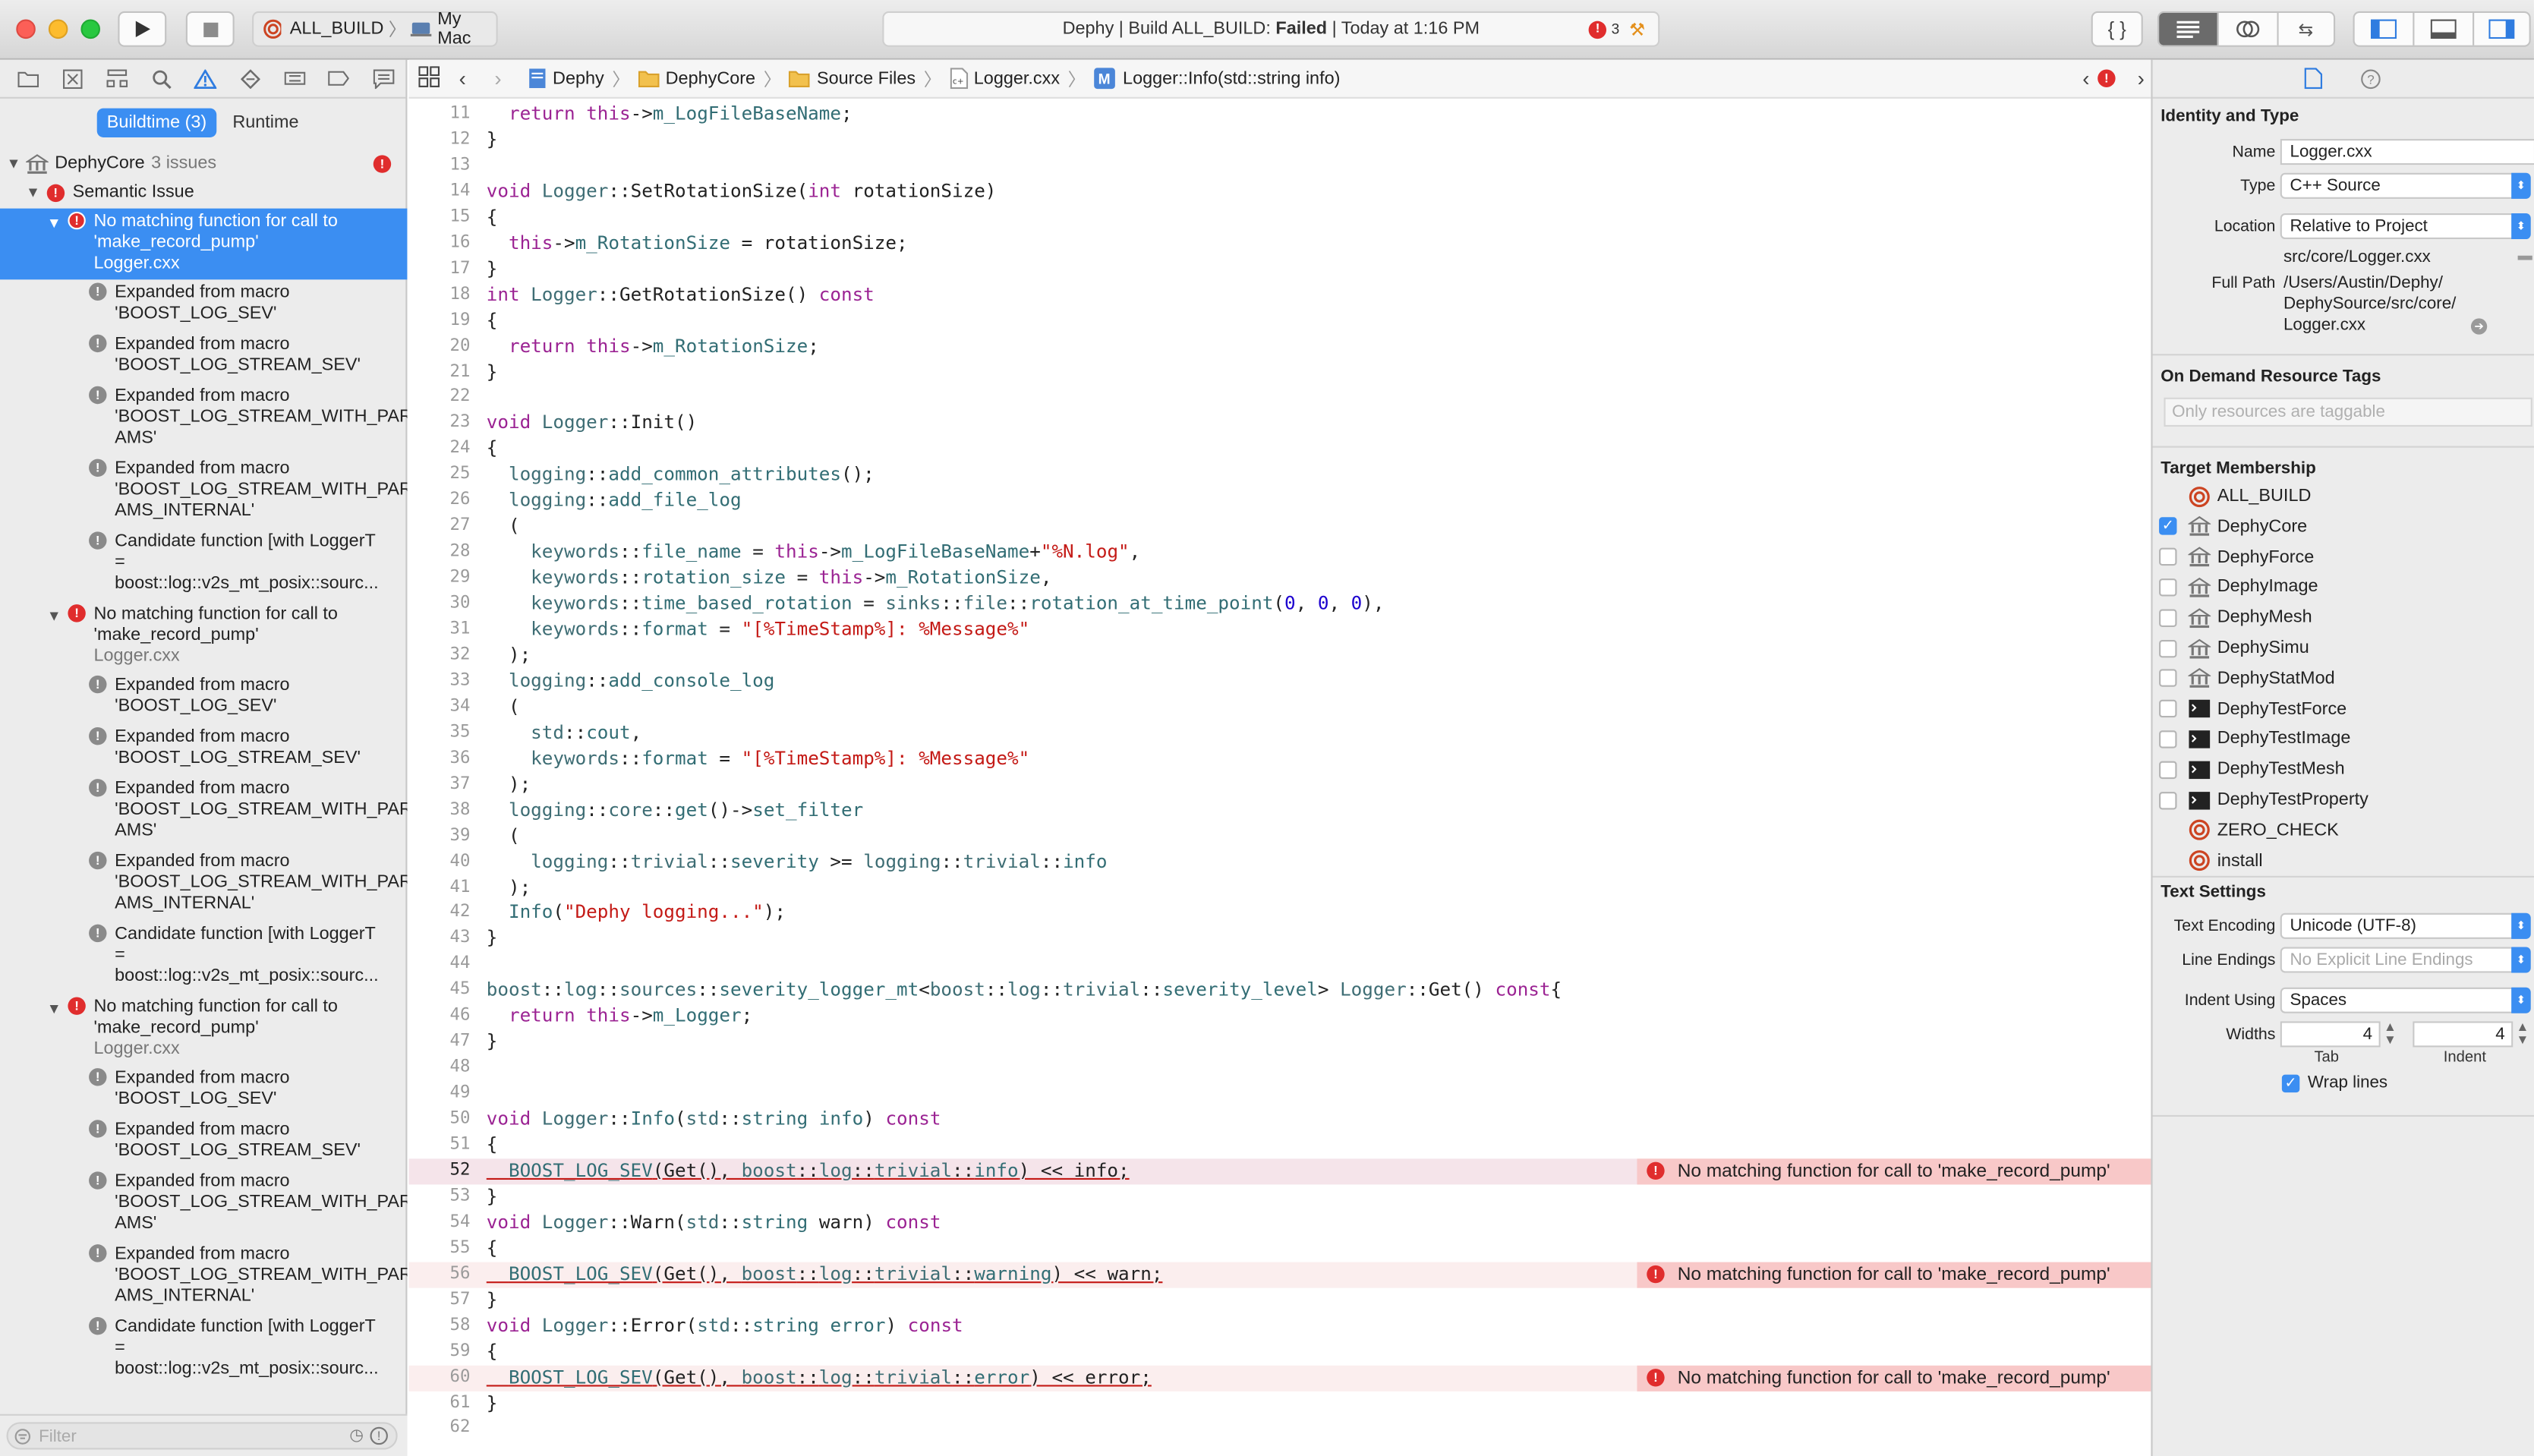 The image size is (2534, 1456). What do you see at coordinates (2246, 830) in the screenshot?
I see `target-row: ZERO_CHECK` at bounding box center [2246, 830].